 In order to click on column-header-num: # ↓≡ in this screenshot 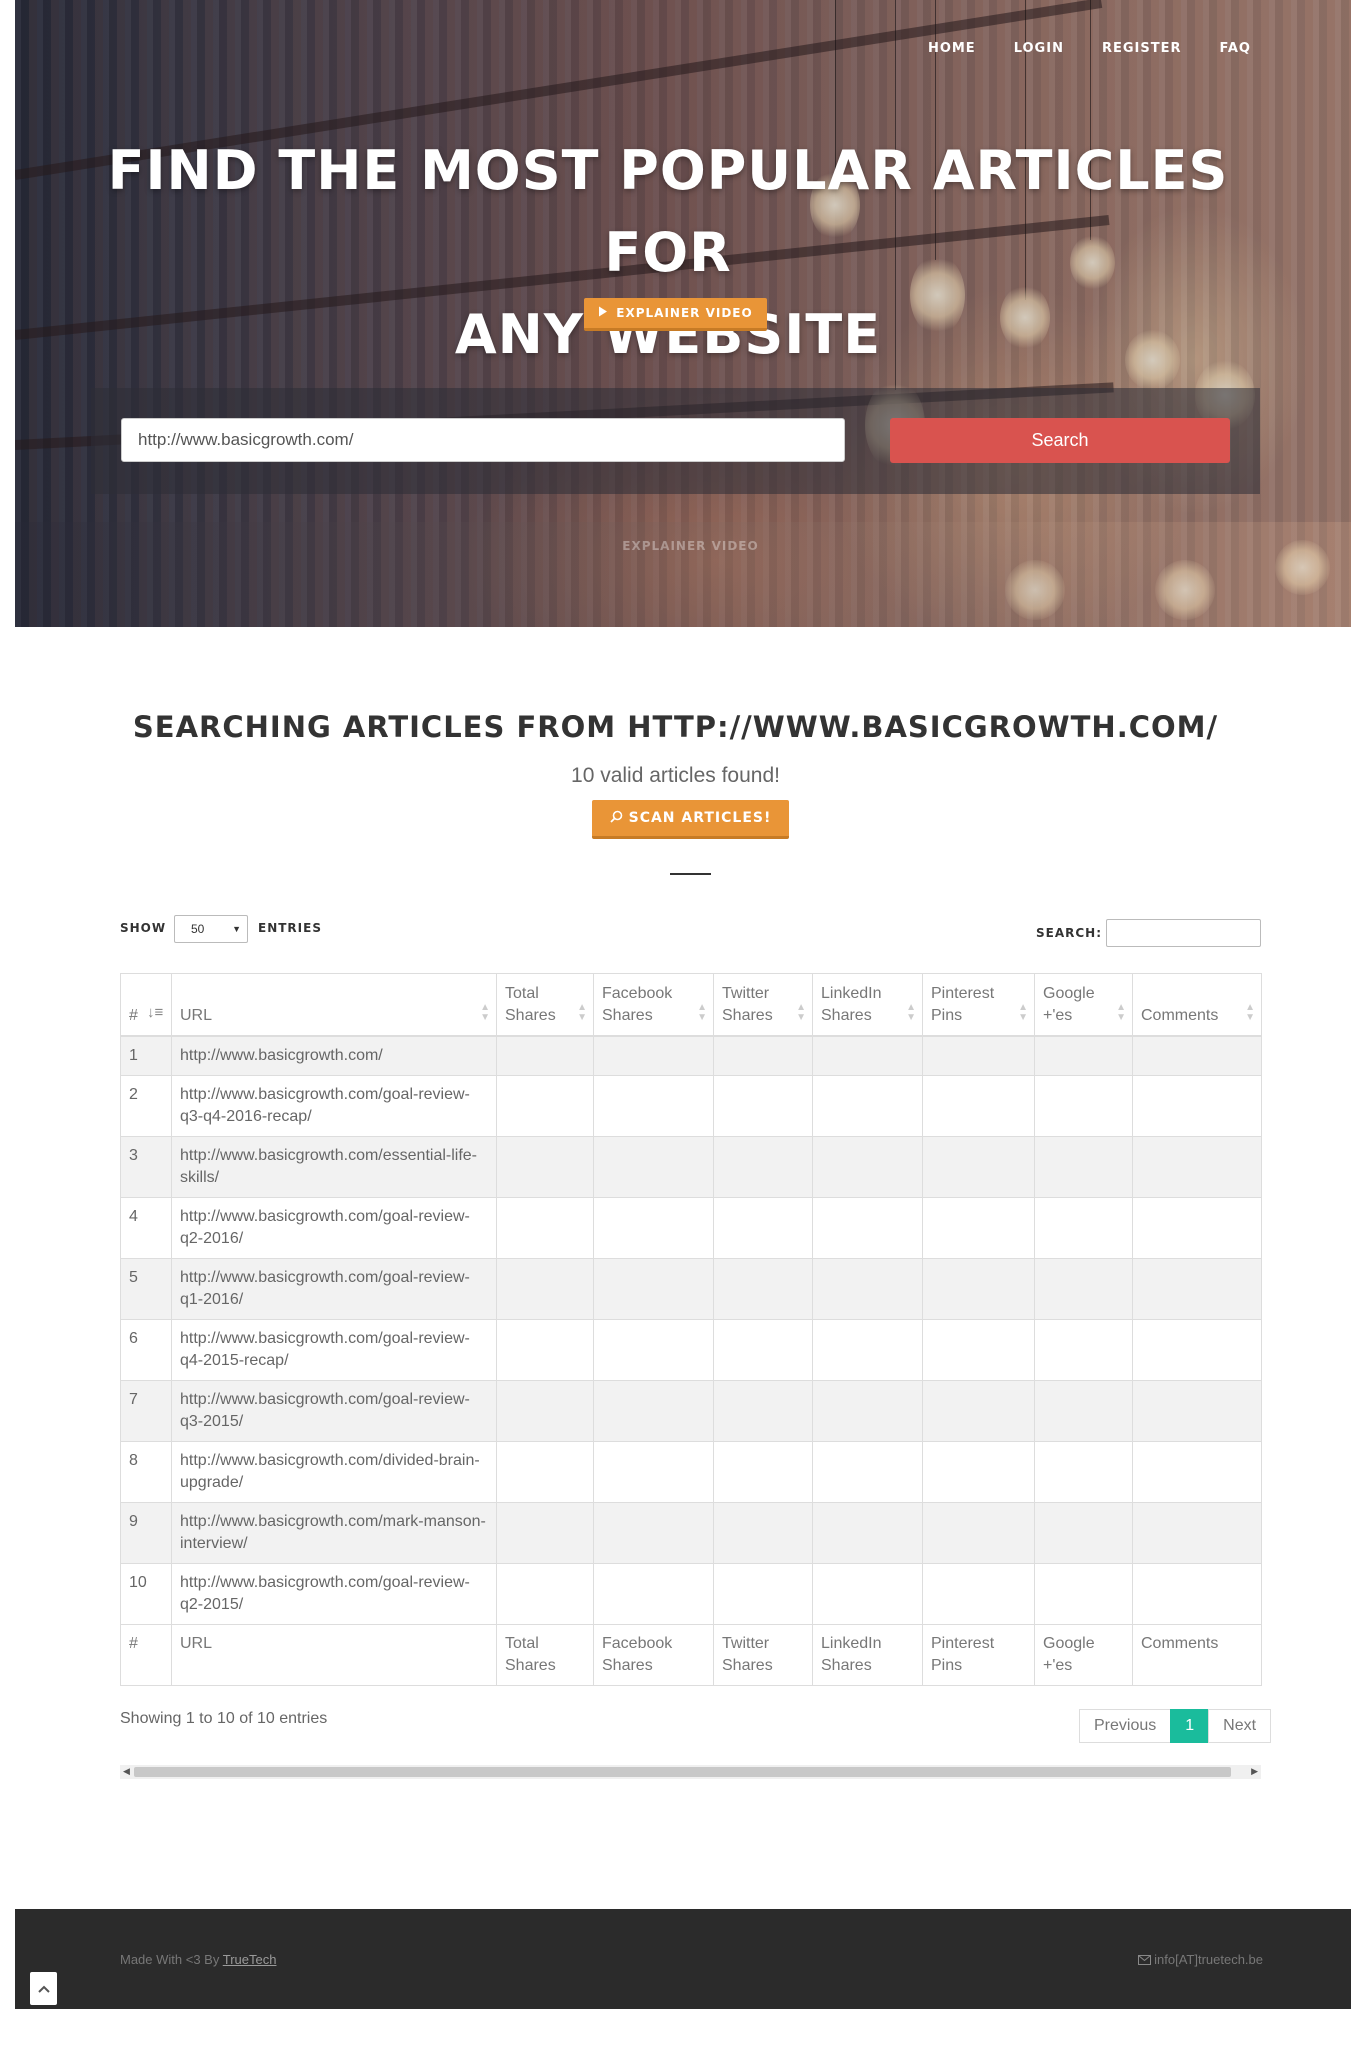, I will do `click(146, 1005)`.